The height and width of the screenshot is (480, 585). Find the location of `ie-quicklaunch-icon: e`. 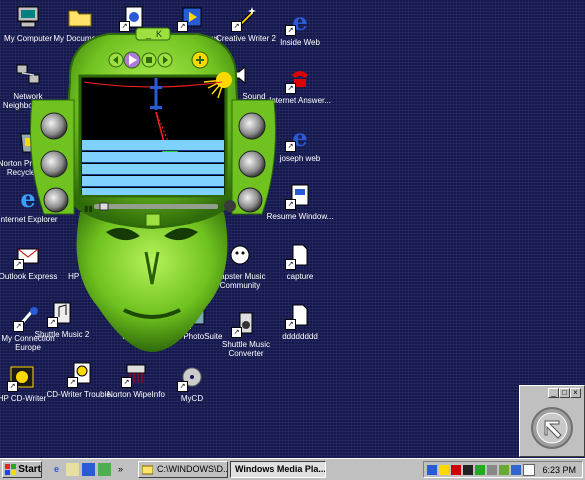

ie-quicklaunch-icon: e is located at coordinates (56, 469).